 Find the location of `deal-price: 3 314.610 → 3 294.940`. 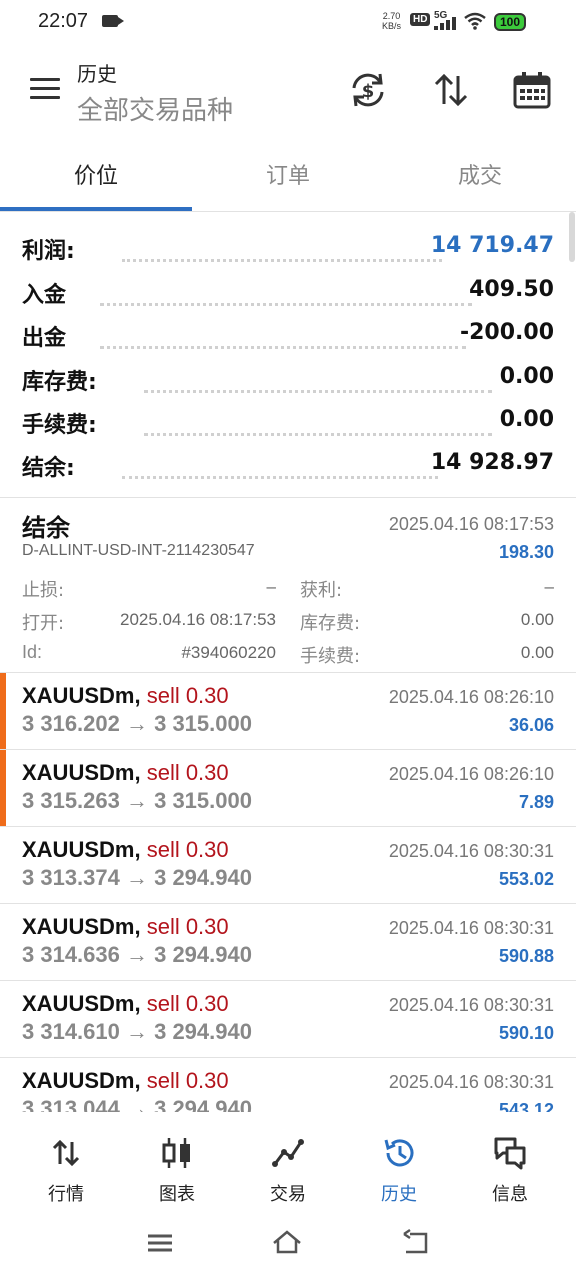

deal-price: 3 314.610 → 3 294.940 is located at coordinates (137, 1031).